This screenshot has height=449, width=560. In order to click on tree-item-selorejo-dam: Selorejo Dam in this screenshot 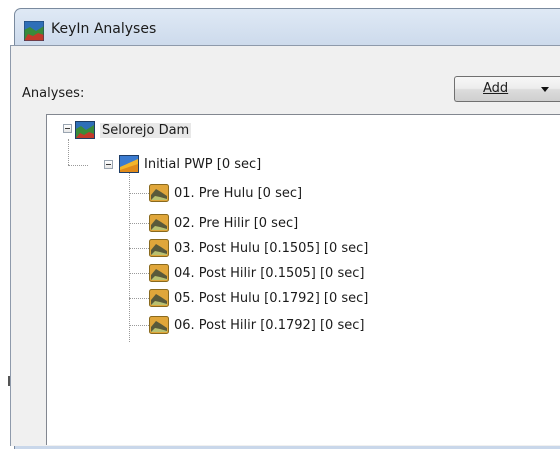, I will do `click(133, 130)`.